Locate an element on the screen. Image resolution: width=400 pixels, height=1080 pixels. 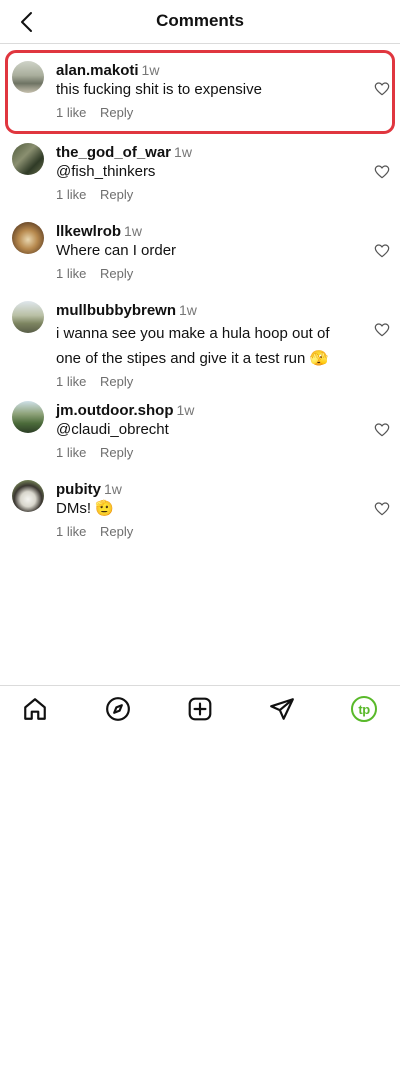
comment-text: @fish_thinkers is located at coordinates (106, 171).